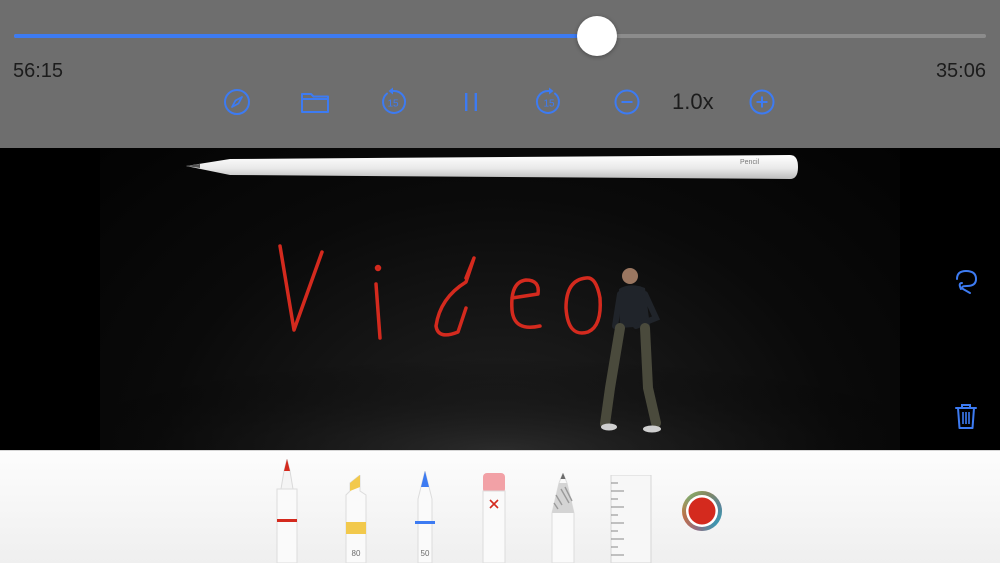  Describe the element at coordinates (750, 162) in the screenshot. I see `pencil-brand-label: Pencil` at that location.